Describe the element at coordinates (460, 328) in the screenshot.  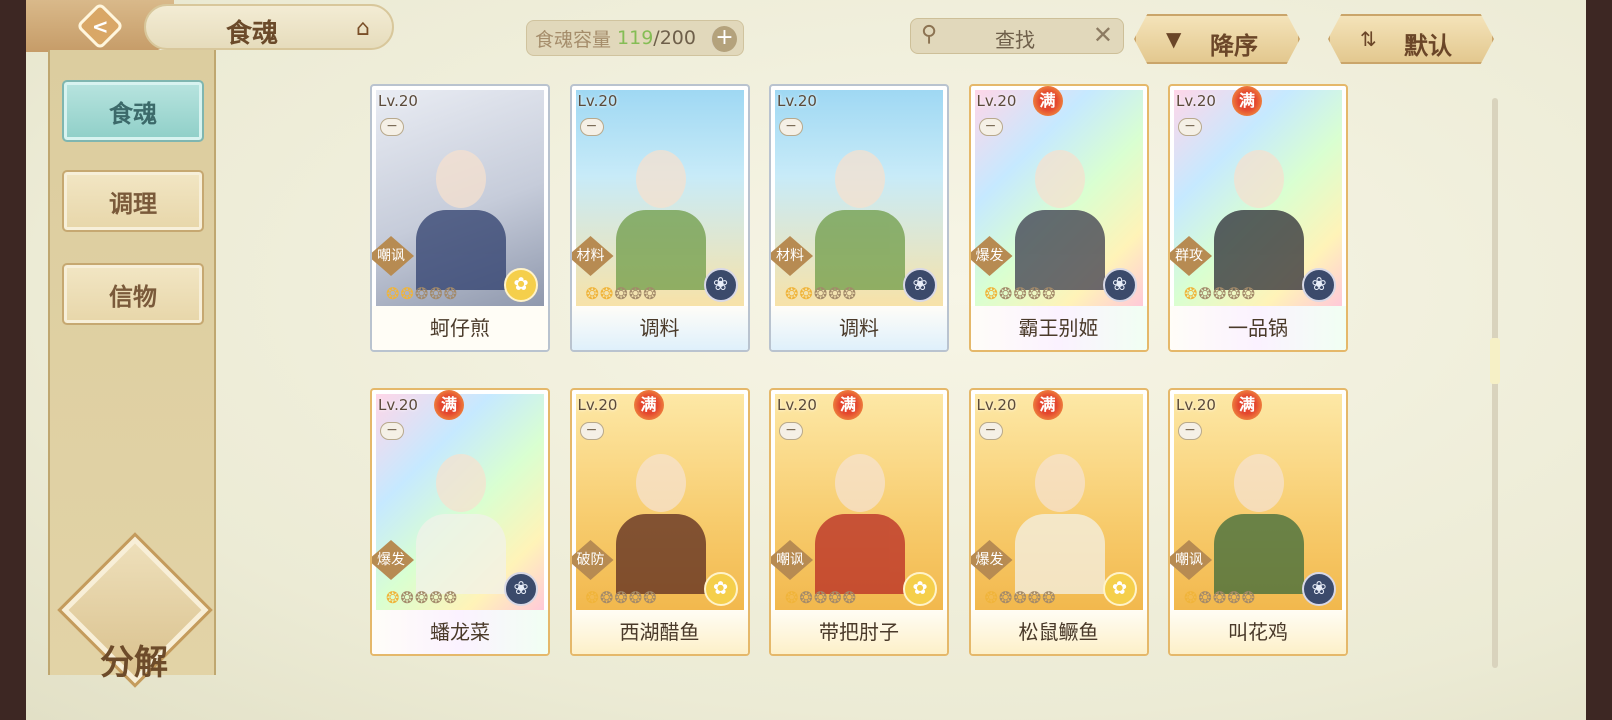
I see `card-name: 蚵仔煎` at that location.